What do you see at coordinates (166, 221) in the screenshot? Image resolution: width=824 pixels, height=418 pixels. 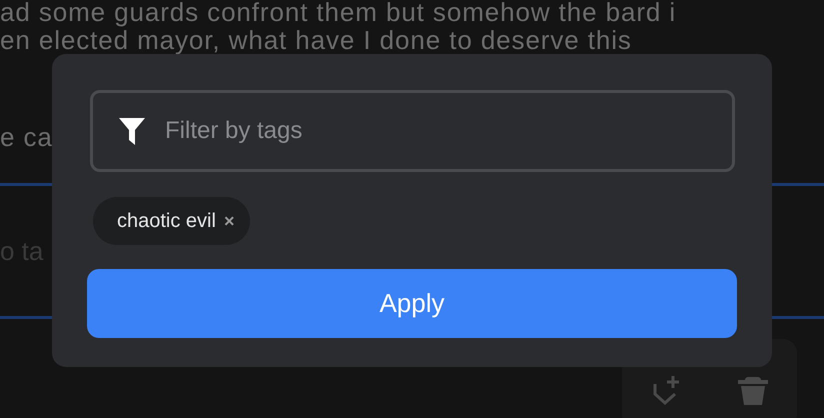 I see `tag-label: chaotic evil` at bounding box center [166, 221].